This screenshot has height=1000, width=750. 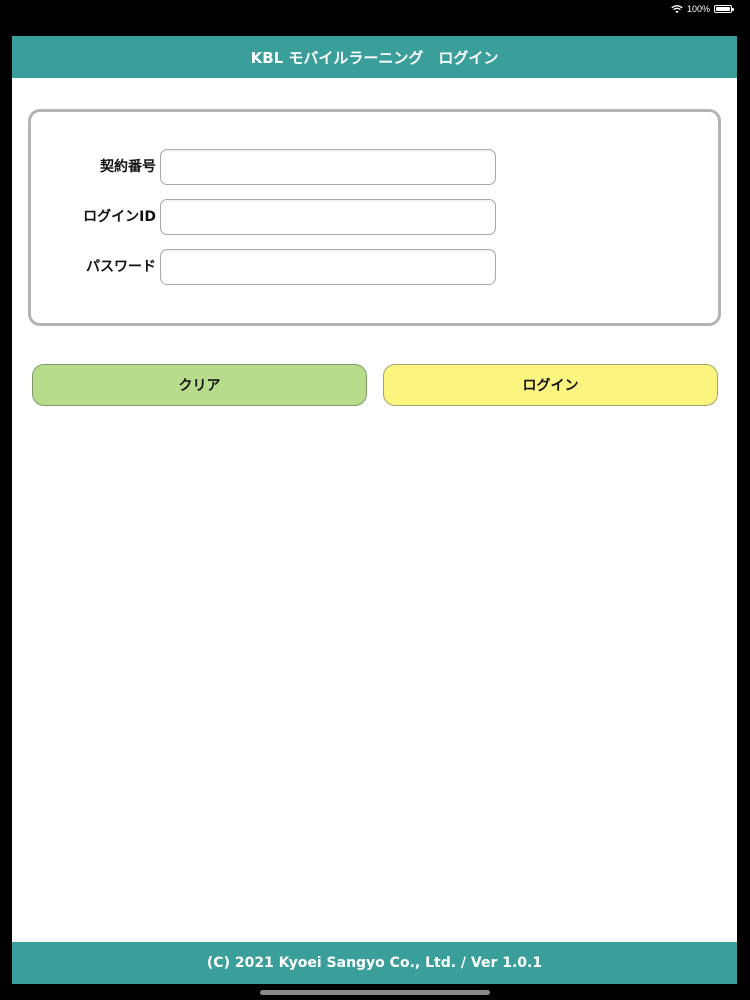 What do you see at coordinates (128, 167) in the screenshot?
I see `contract-number-label: 契約番号` at bounding box center [128, 167].